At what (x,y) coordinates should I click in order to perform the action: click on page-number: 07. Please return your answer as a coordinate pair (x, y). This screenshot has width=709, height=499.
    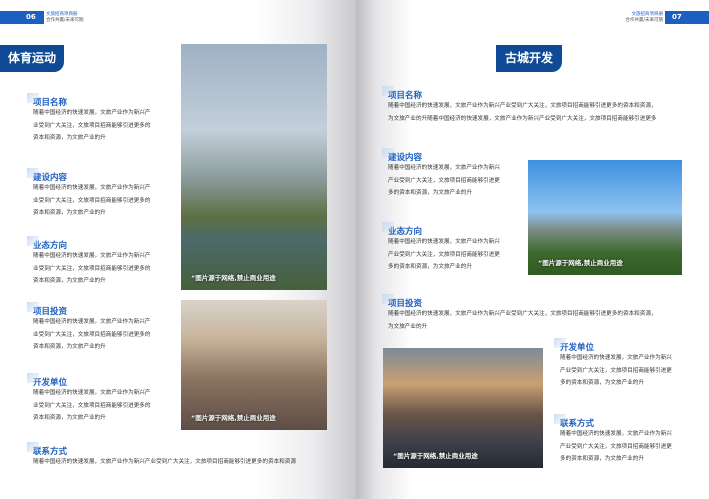
    Looking at the image, I should click on (677, 17).